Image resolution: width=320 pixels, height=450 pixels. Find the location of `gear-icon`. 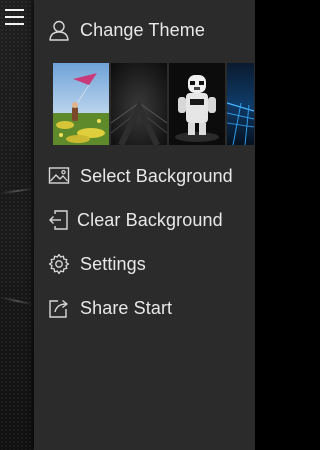

gear-icon is located at coordinates (59, 264).